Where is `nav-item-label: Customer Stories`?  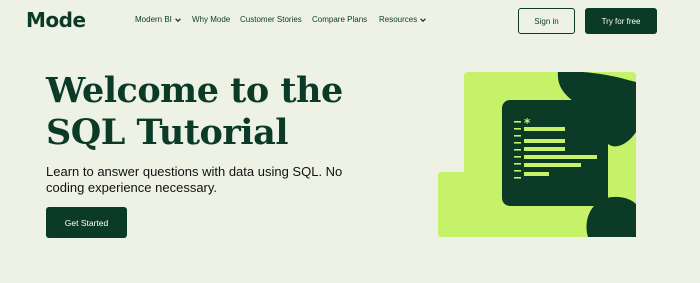
nav-item-label: Customer Stories is located at coordinates (271, 19).